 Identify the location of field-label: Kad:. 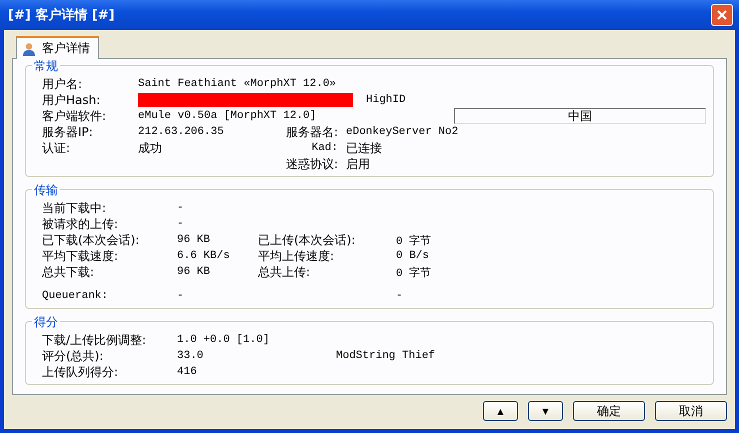
(324, 148).